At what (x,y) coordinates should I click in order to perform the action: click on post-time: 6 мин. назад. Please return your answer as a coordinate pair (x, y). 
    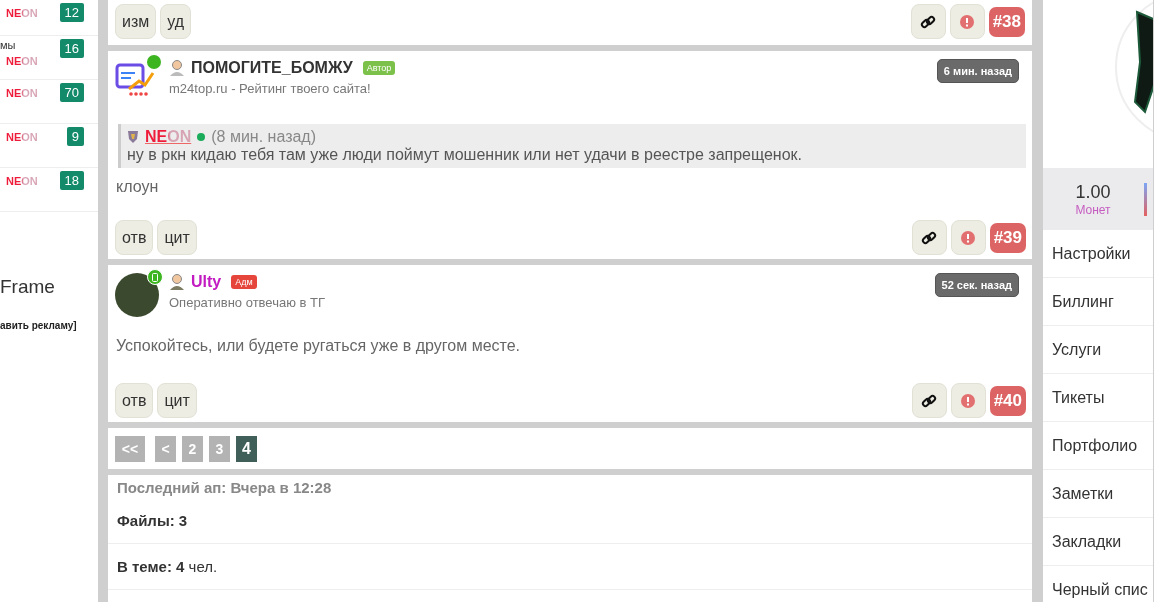
    Looking at the image, I should click on (977, 71).